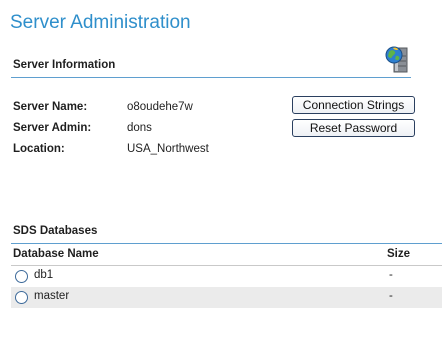 Image resolution: width=442 pixels, height=339 pixels. What do you see at coordinates (44, 275) in the screenshot?
I see `database-name-cell: db1` at bounding box center [44, 275].